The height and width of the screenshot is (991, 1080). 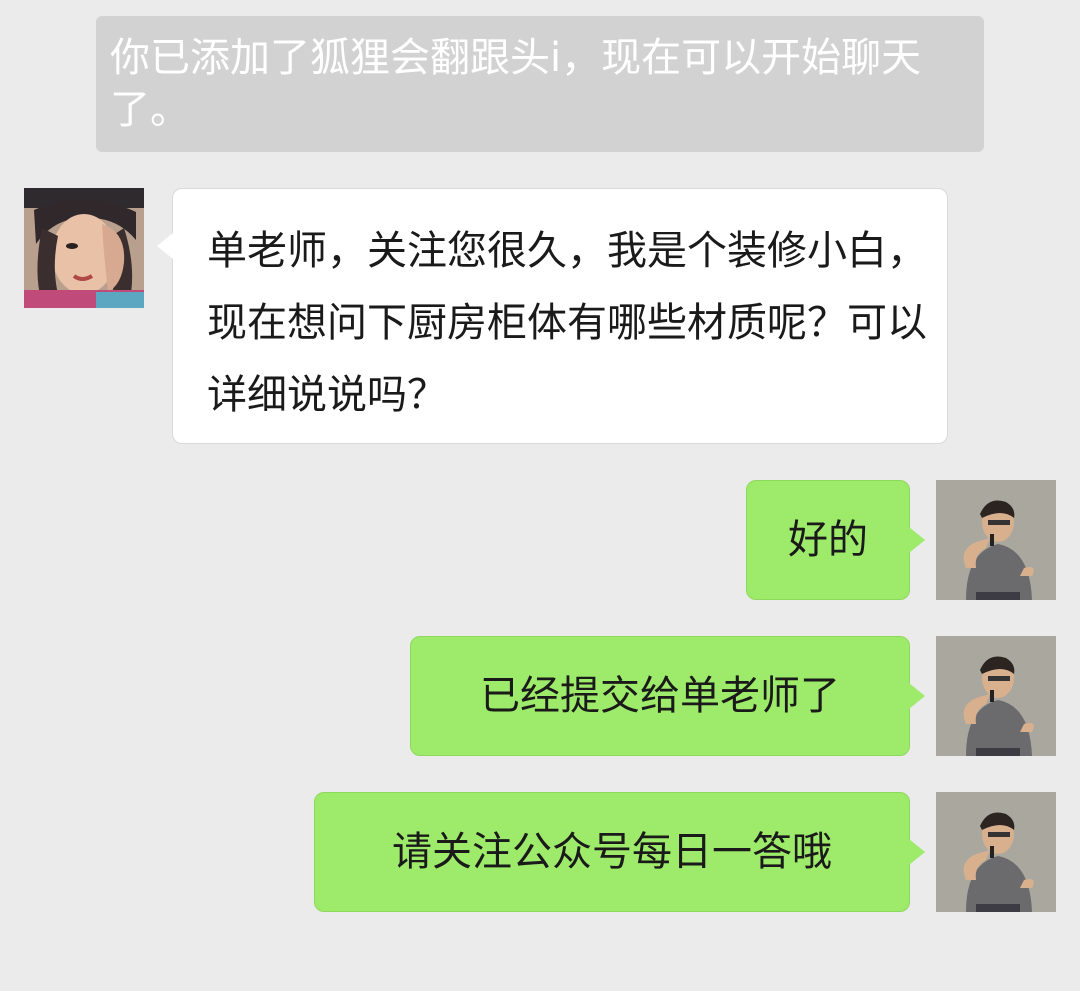 I want to click on message-bubble-outgoing: 请关注公众号每日一答哦, so click(x=619, y=852).